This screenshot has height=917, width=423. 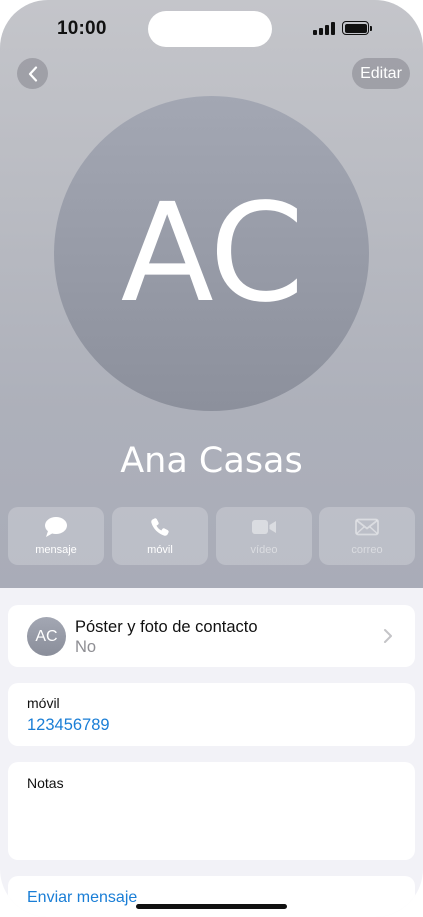 What do you see at coordinates (264, 536) in the screenshot?
I see `video-button: vídeo` at bounding box center [264, 536].